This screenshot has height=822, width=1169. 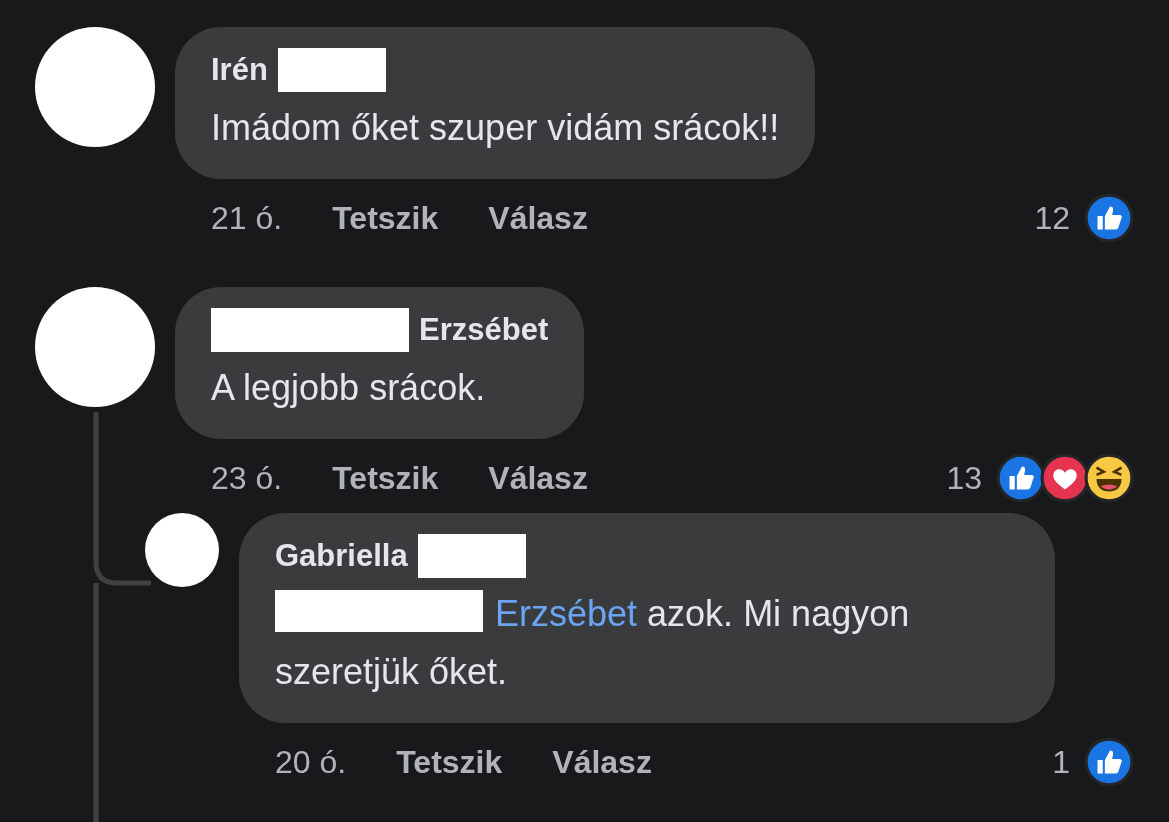 What do you see at coordinates (484, 330) in the screenshot?
I see `author-name: Erzsébet` at bounding box center [484, 330].